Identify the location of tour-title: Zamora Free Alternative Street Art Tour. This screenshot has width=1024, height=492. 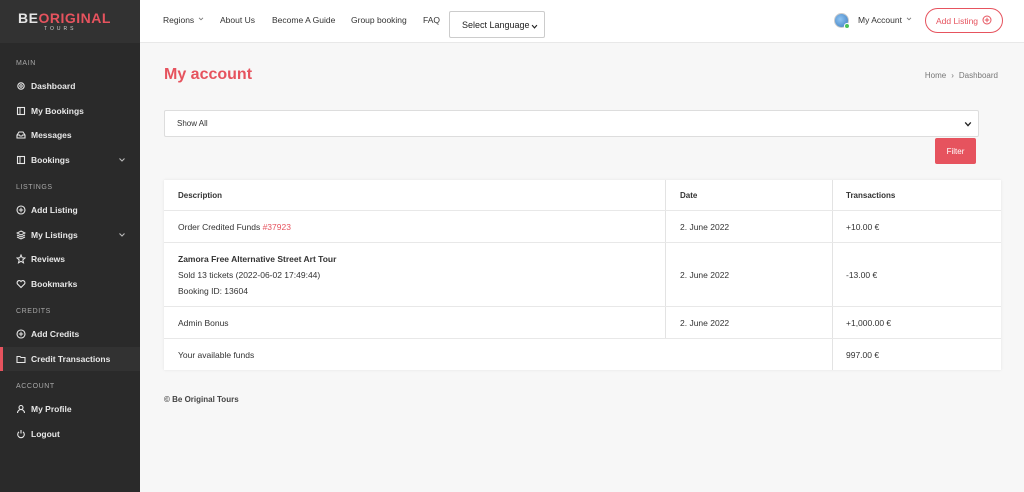
(257, 258).